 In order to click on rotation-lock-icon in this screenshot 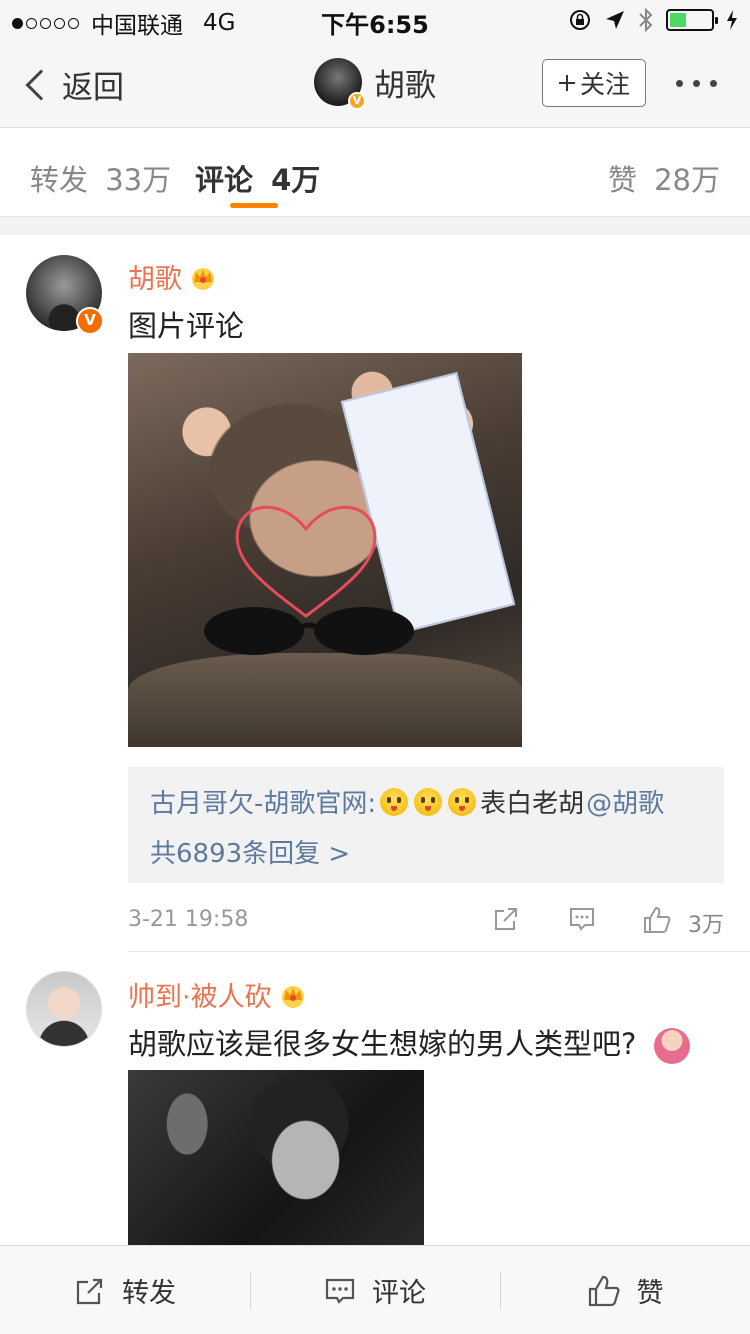, I will do `click(580, 20)`.